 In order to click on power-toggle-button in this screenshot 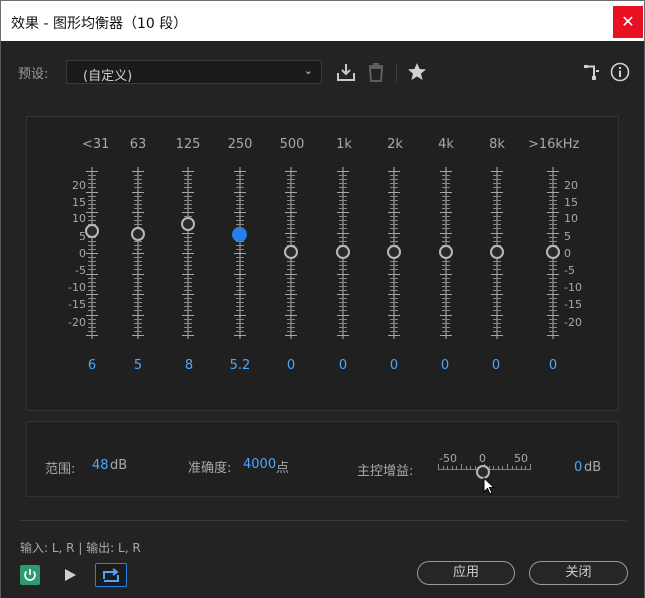, I will do `click(30, 575)`.